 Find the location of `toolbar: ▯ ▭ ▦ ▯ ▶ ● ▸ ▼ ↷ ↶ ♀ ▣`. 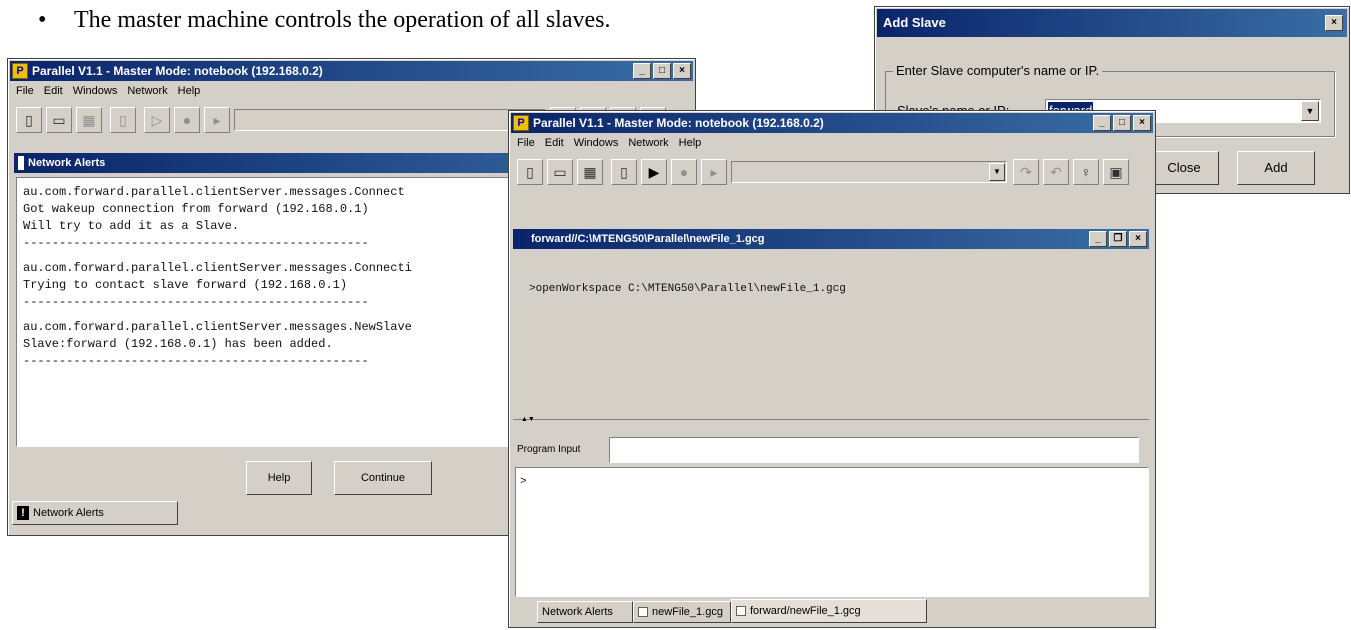

toolbar: ▯ ▭ ▦ ▯ ▶ ● ▸ ▼ ↷ ↶ ♀ ▣ is located at coordinates (832, 171).